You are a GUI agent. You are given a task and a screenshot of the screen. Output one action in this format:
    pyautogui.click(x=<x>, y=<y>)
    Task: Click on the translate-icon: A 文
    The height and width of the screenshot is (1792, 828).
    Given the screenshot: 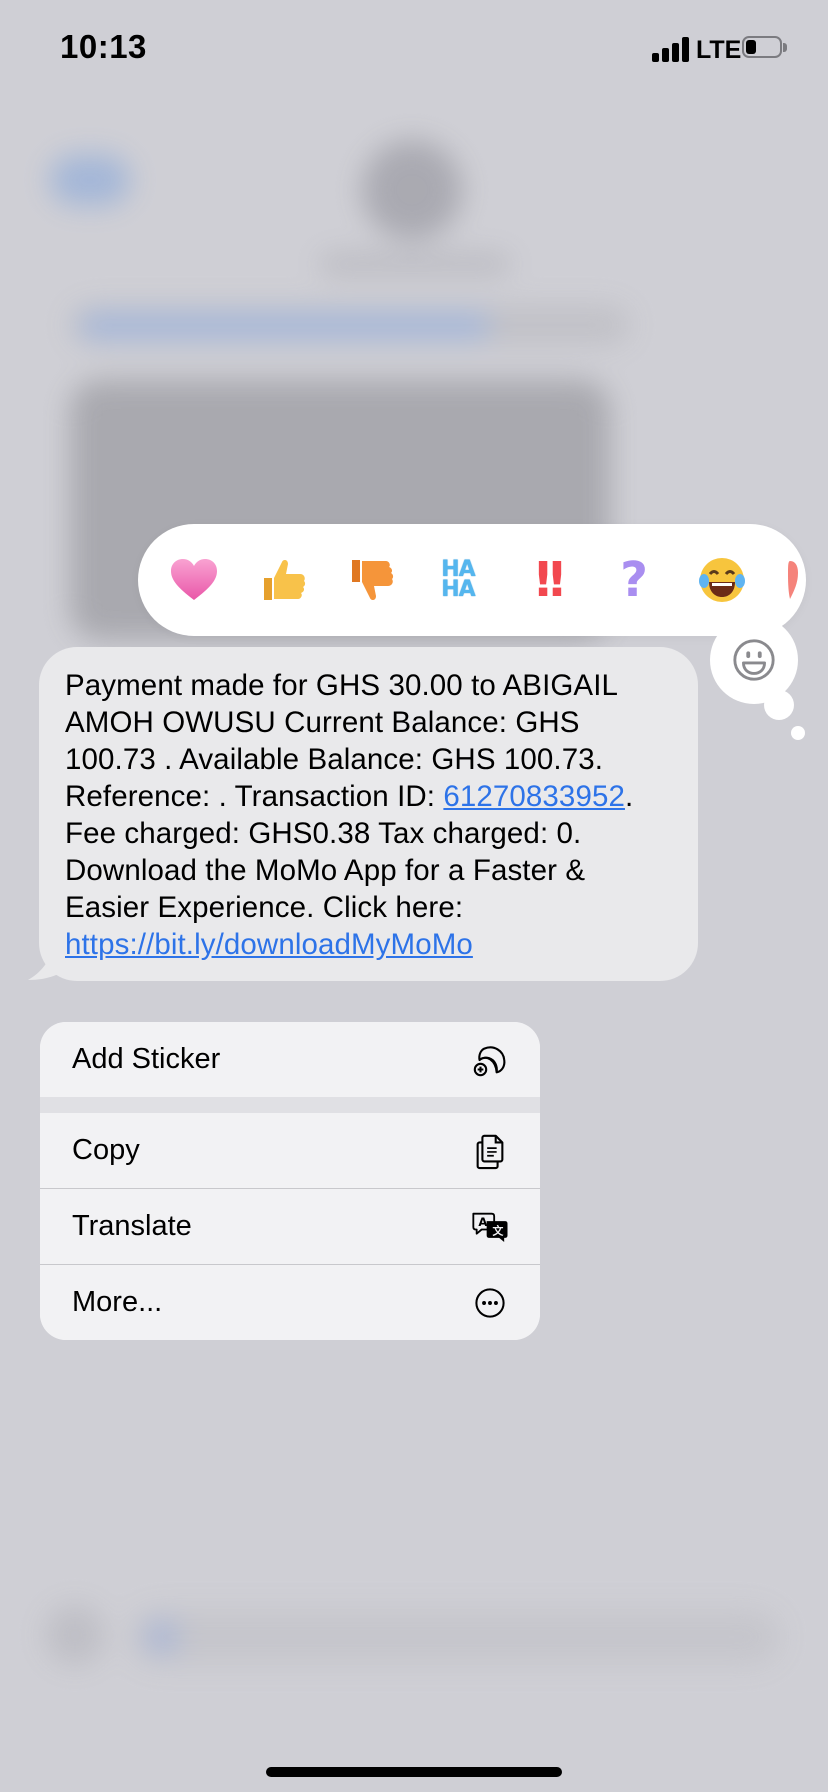 What is the action you would take?
    pyautogui.click(x=490, y=1227)
    